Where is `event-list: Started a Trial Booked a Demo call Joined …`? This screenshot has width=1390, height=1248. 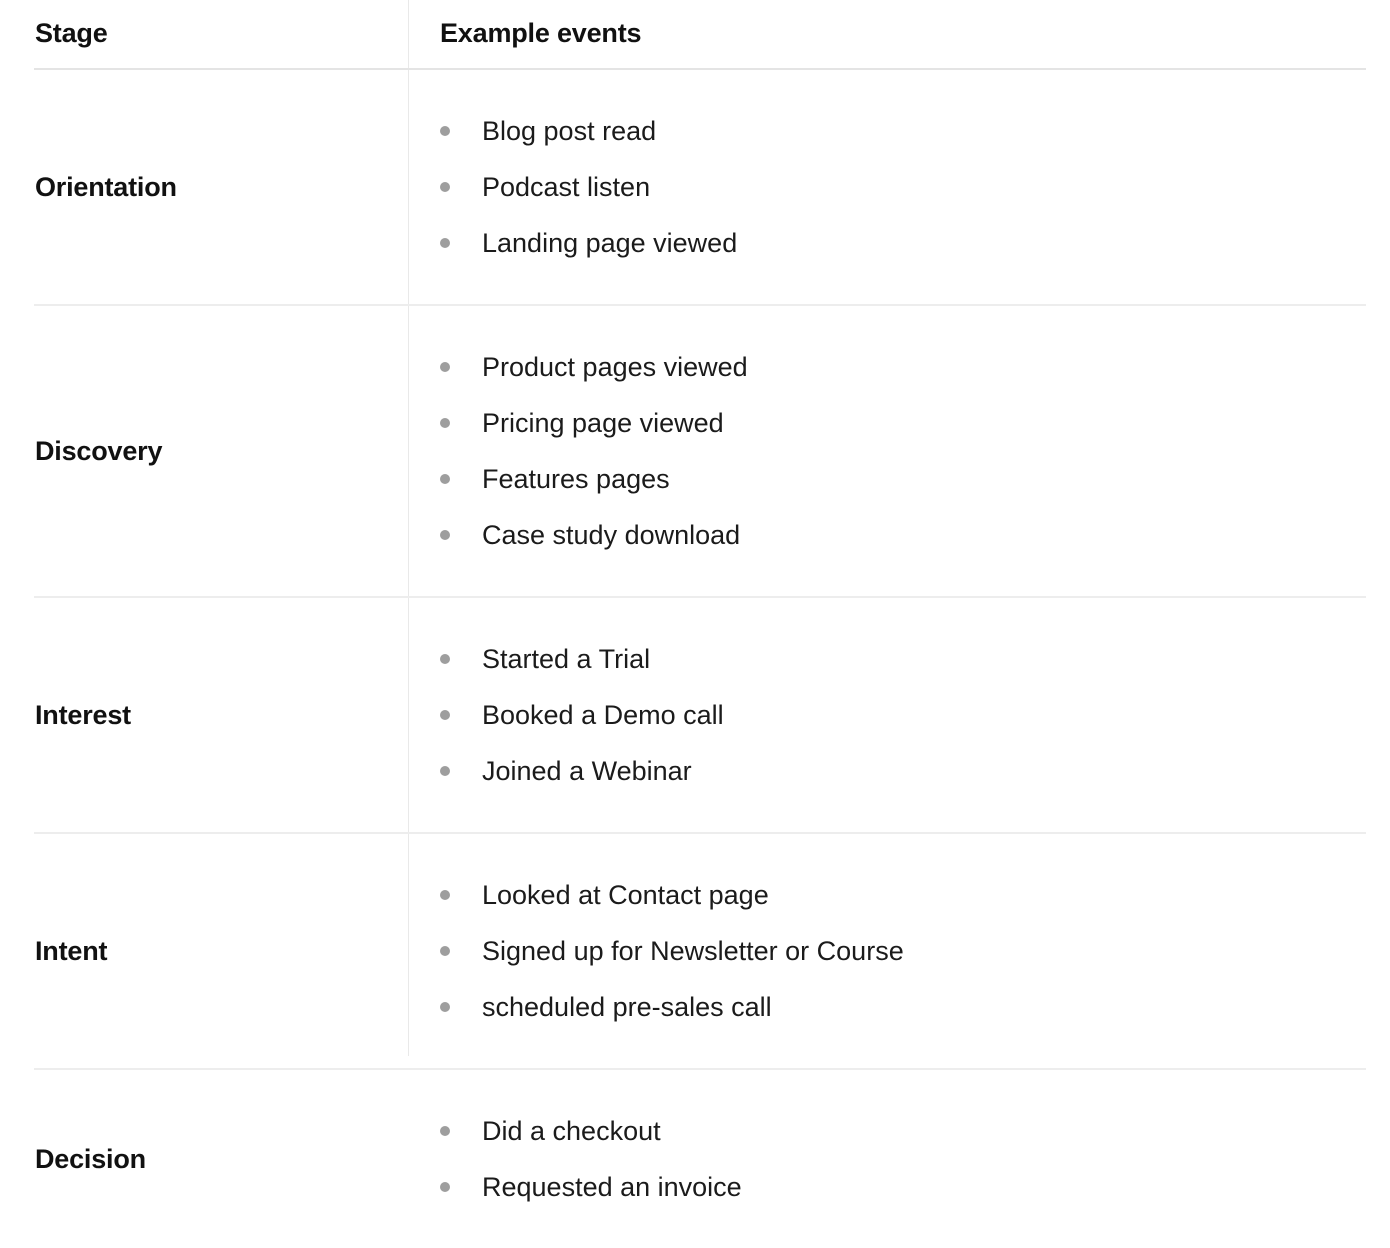 event-list: Started a Trial Booked a Demo call Joined … is located at coordinates (887, 715).